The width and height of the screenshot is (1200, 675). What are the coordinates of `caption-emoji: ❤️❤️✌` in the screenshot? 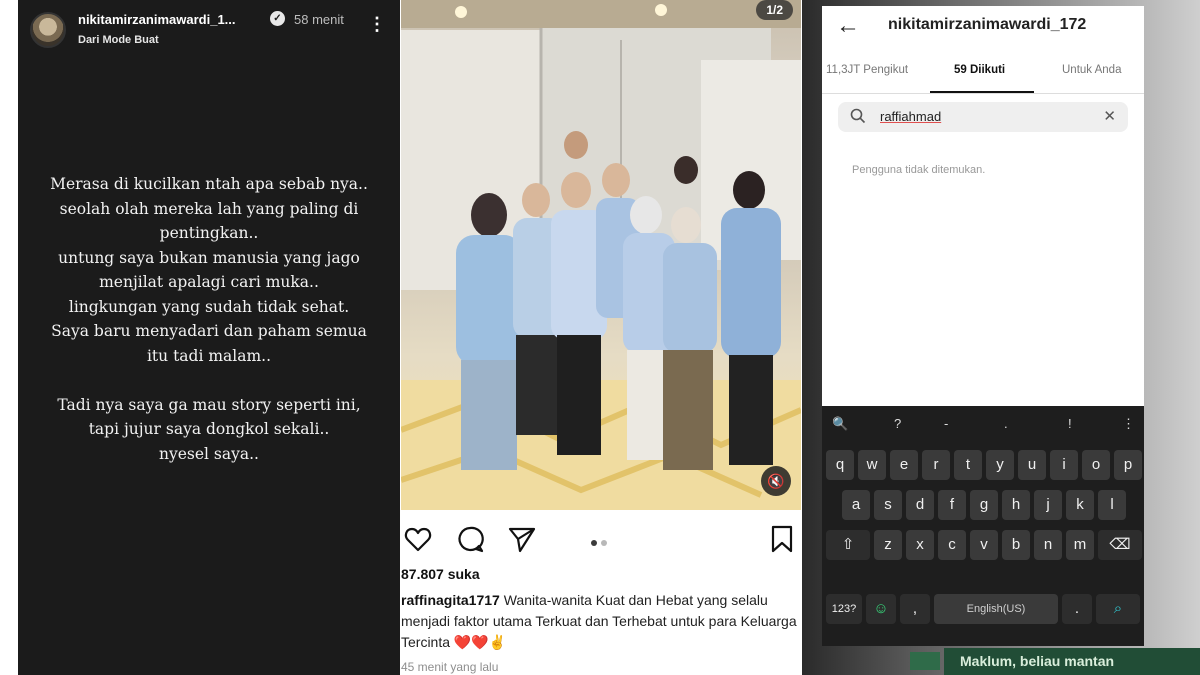 It's located at (480, 642).